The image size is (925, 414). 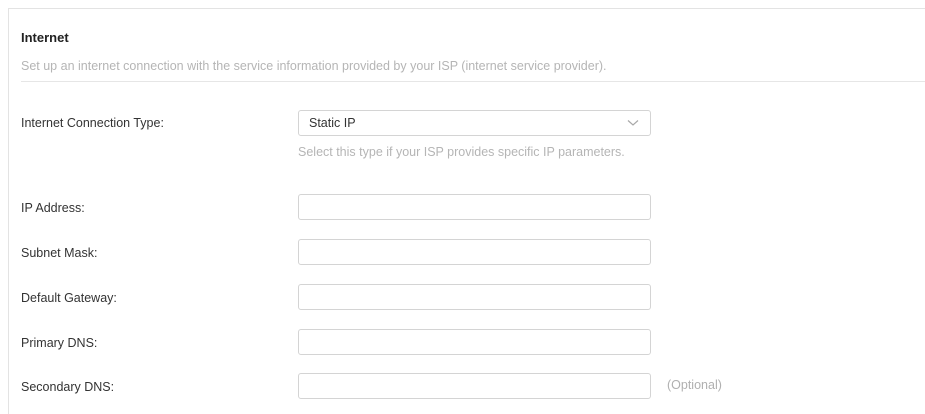 I want to click on connection-type-select: Static IP, so click(x=474, y=123).